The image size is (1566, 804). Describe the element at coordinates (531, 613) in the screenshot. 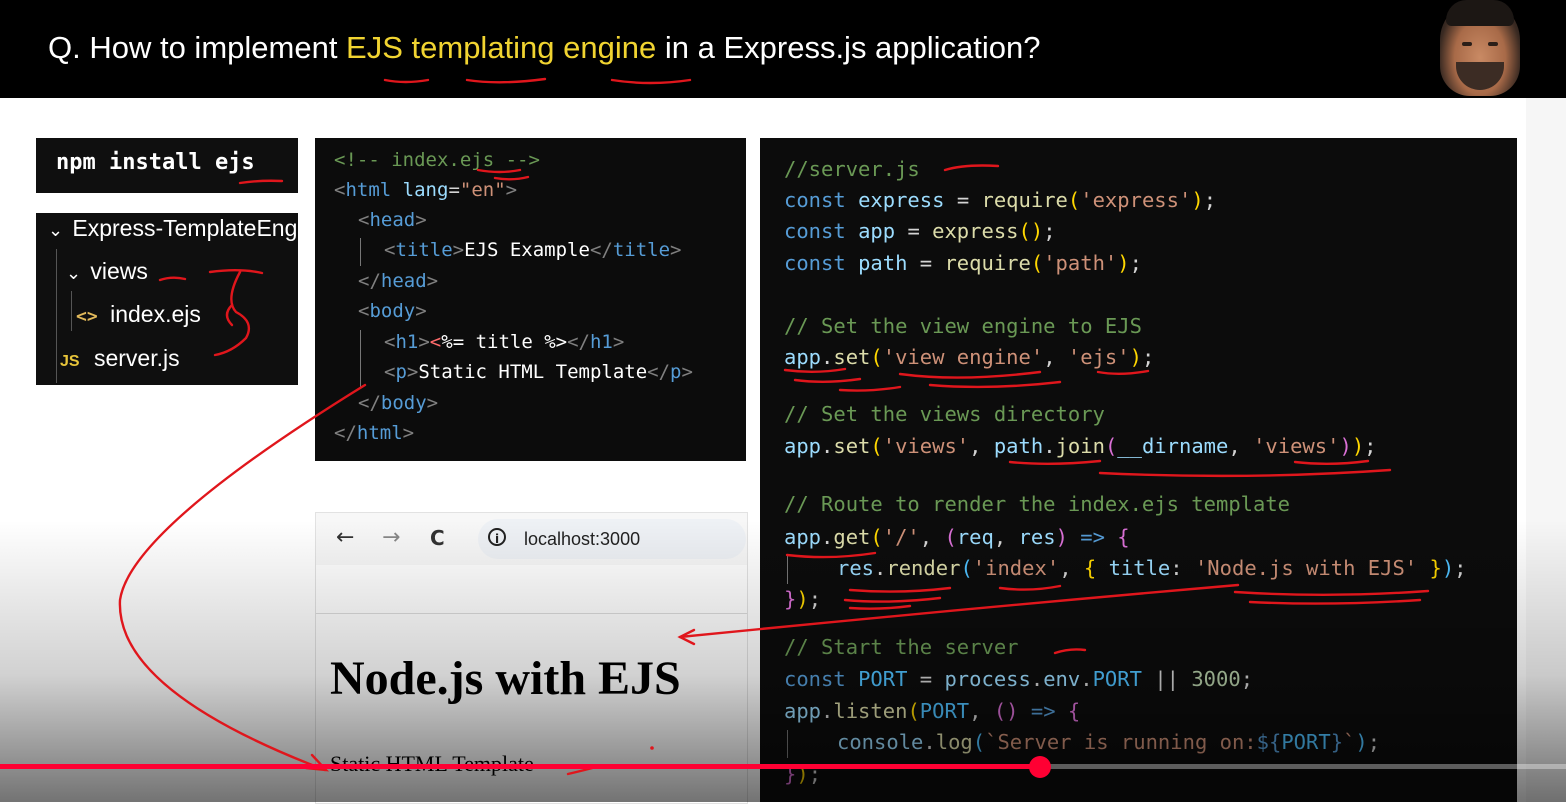

I see `page-divider` at that location.